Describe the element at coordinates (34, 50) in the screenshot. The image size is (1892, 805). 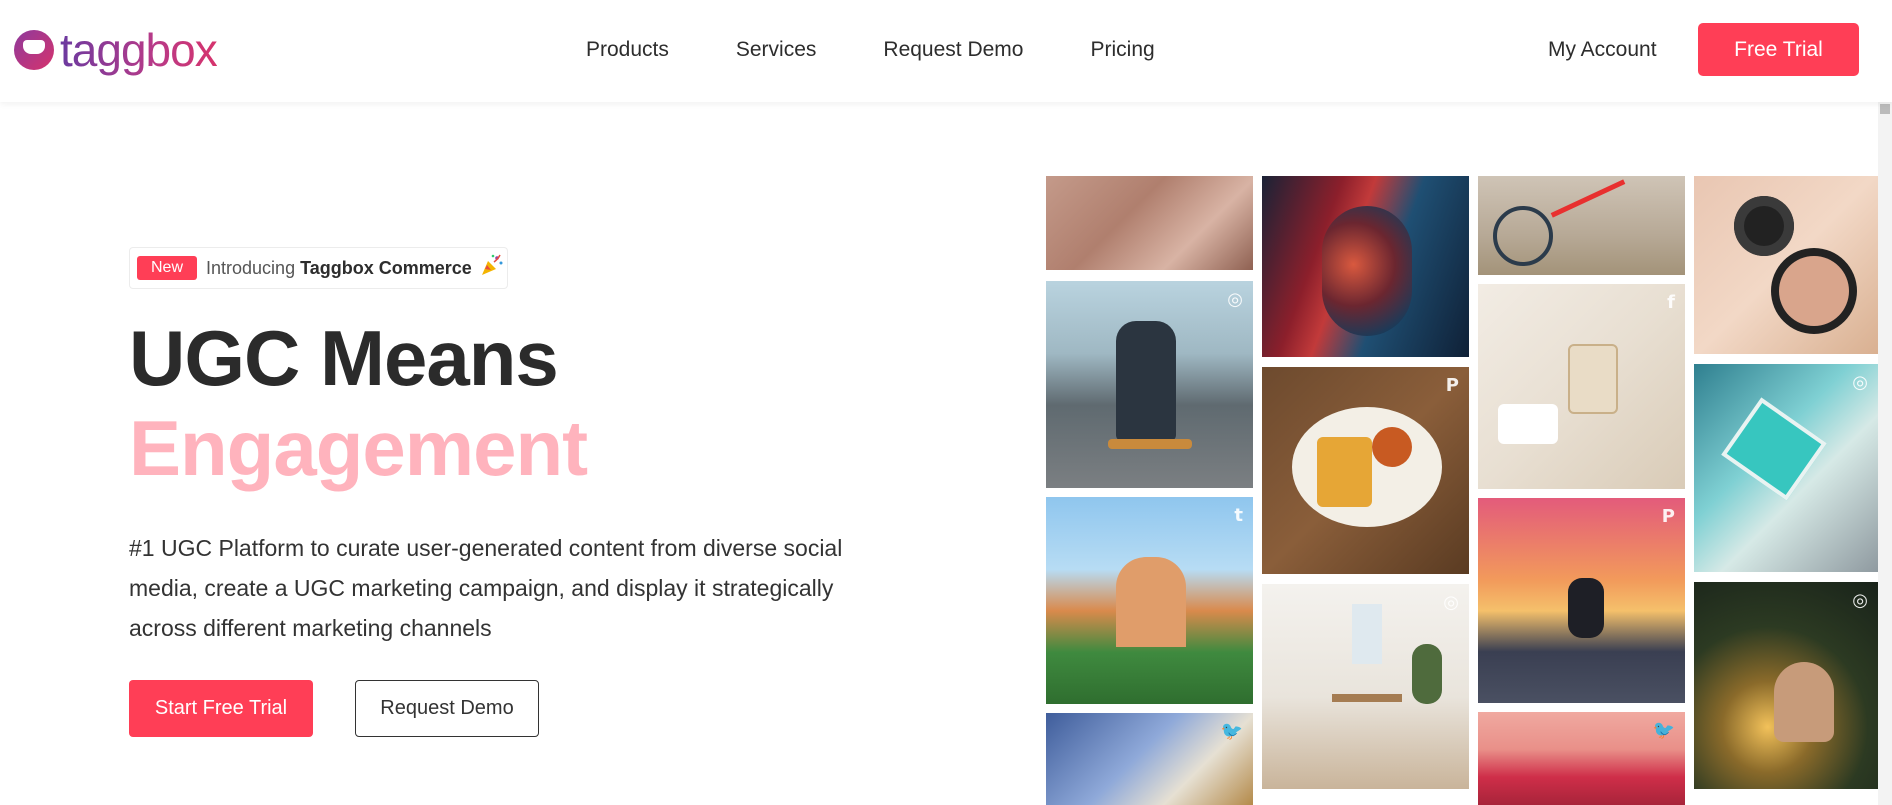
I see `taggbox-logo-icon` at that location.